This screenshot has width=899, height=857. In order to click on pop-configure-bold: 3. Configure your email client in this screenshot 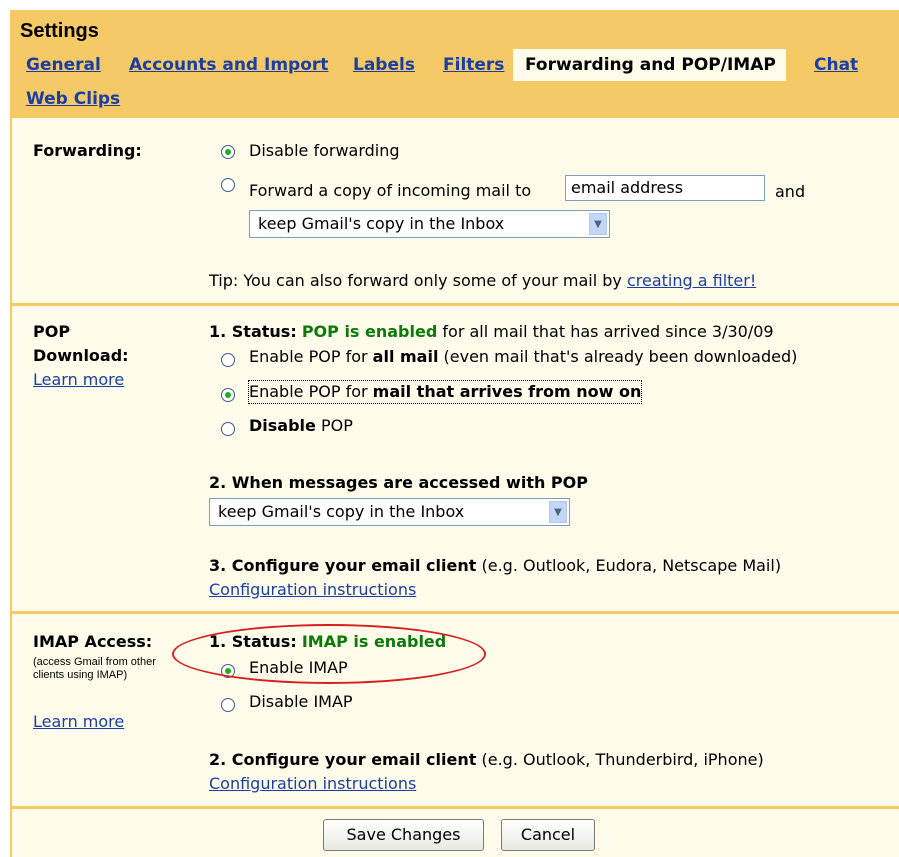, I will do `click(343, 565)`.